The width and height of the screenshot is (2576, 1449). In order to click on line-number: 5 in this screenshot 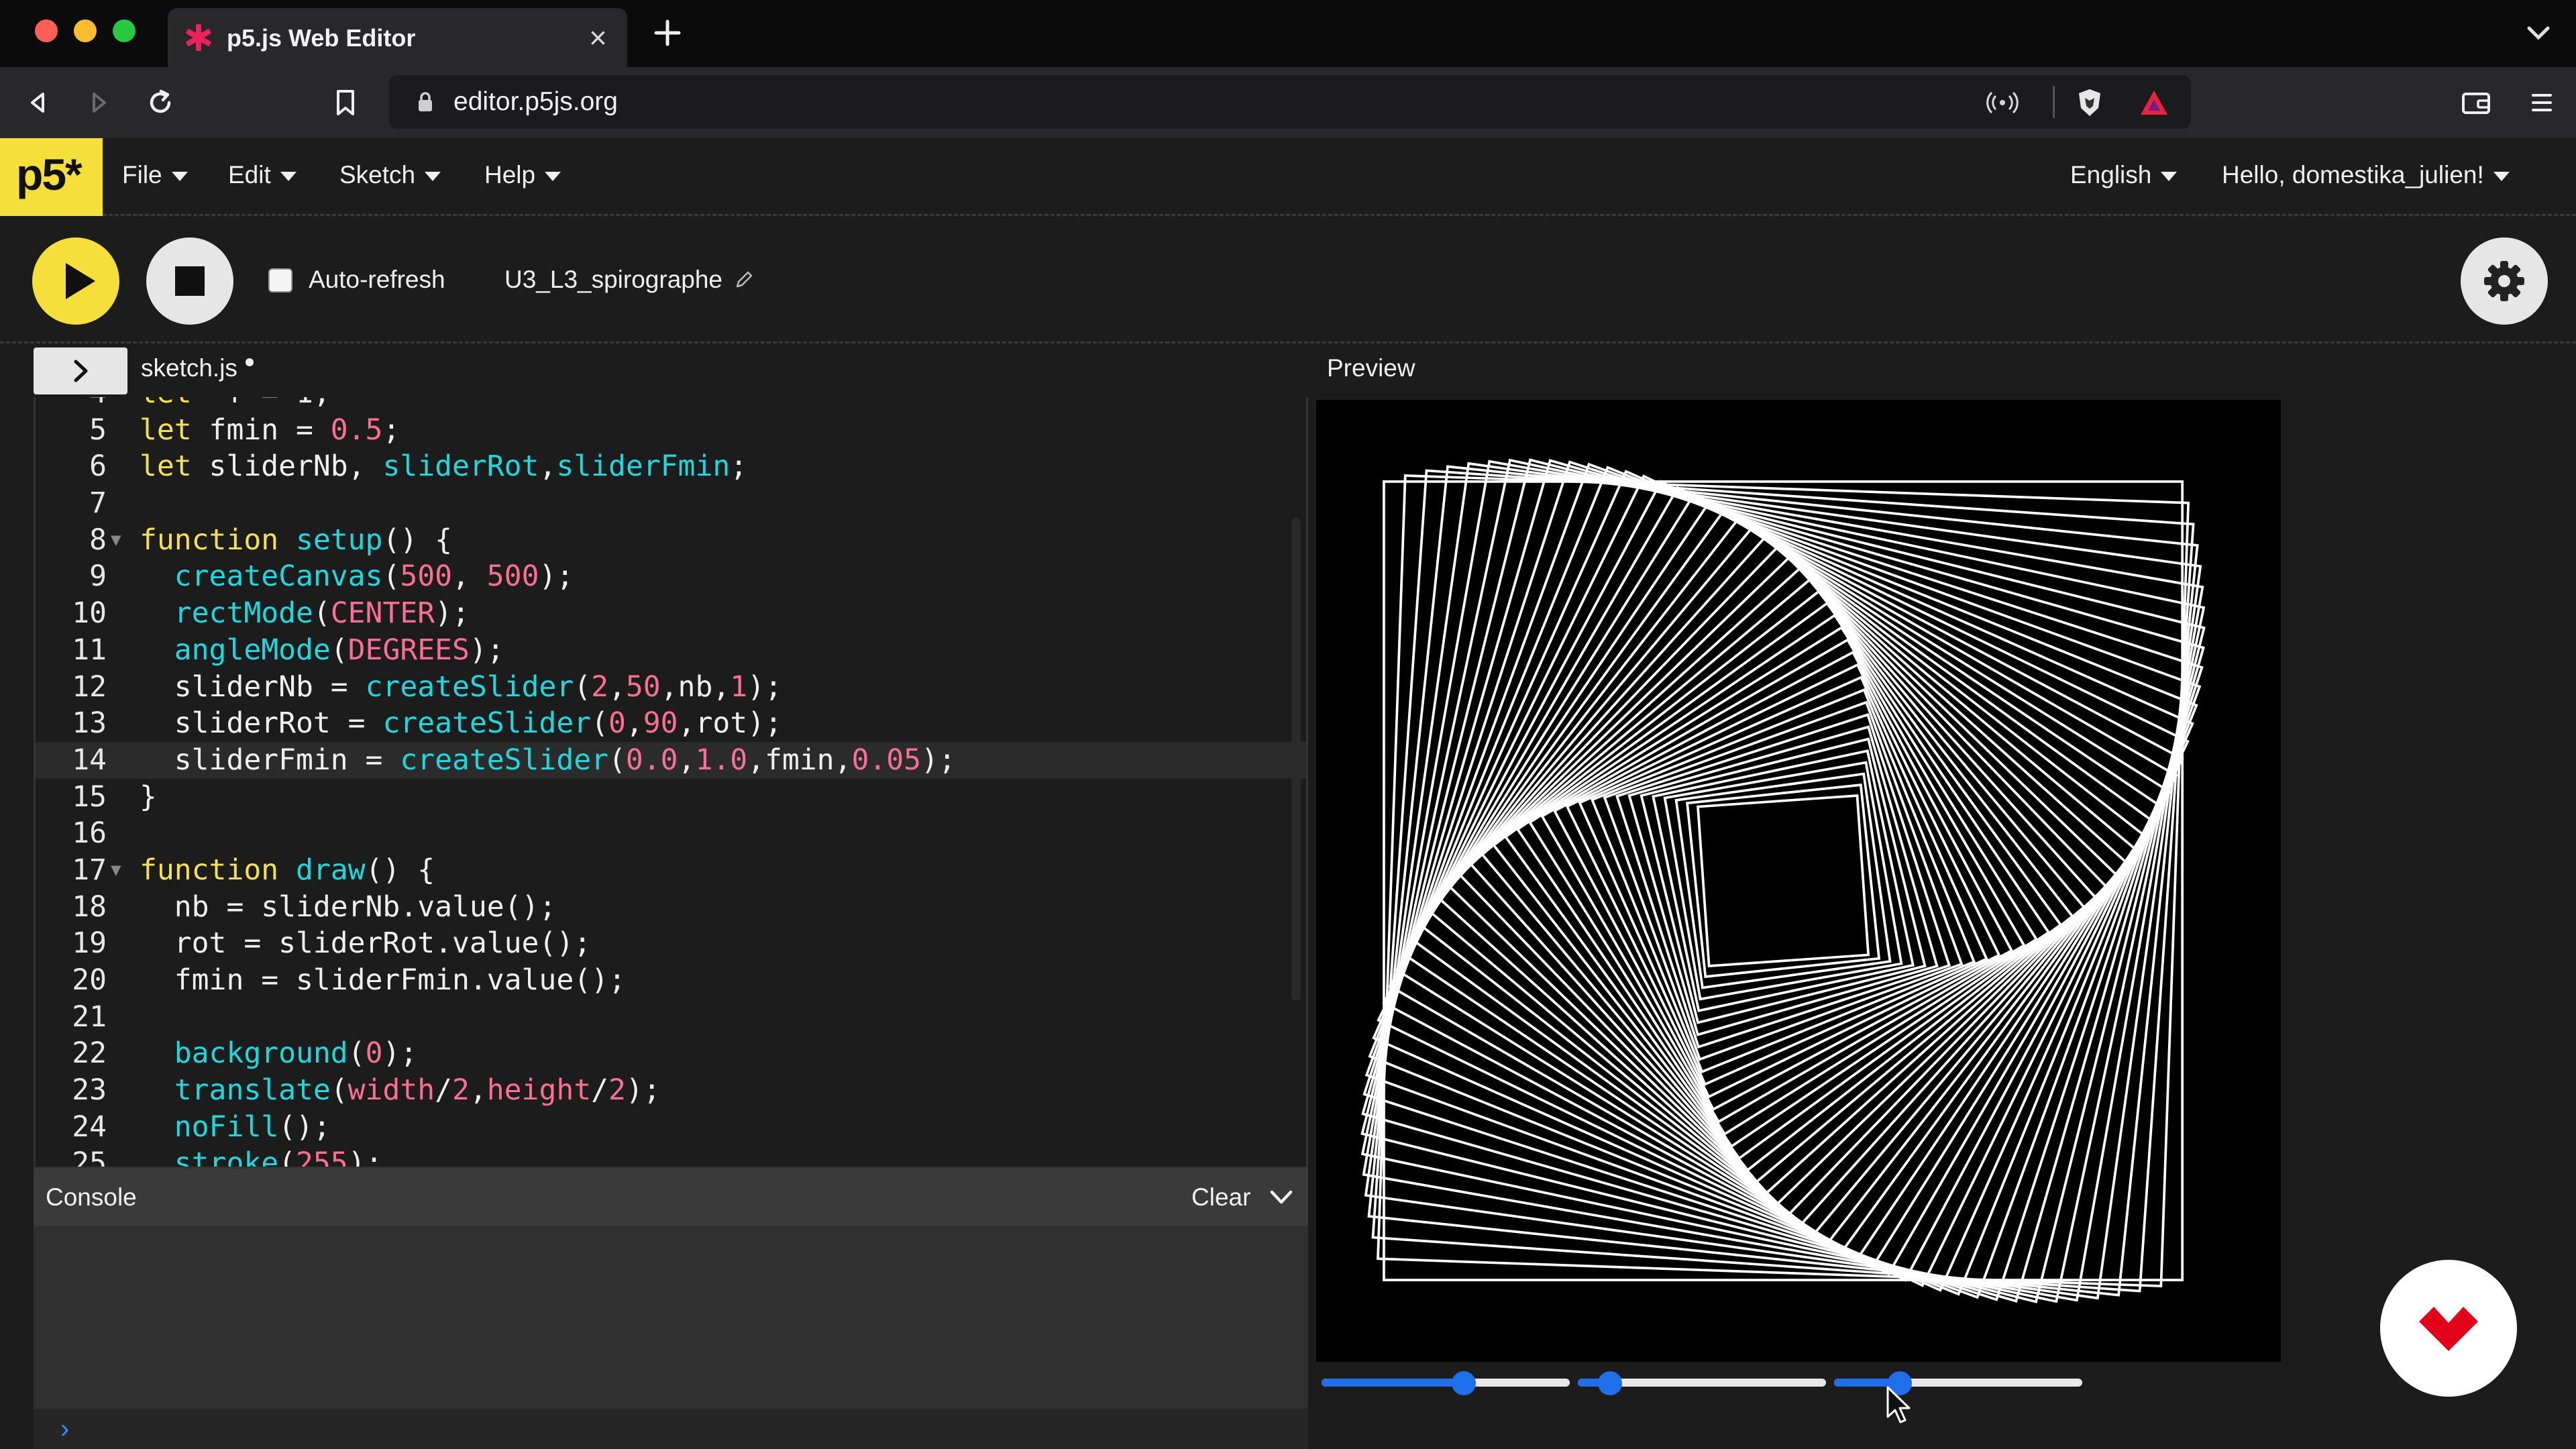, I will do `click(98, 430)`.